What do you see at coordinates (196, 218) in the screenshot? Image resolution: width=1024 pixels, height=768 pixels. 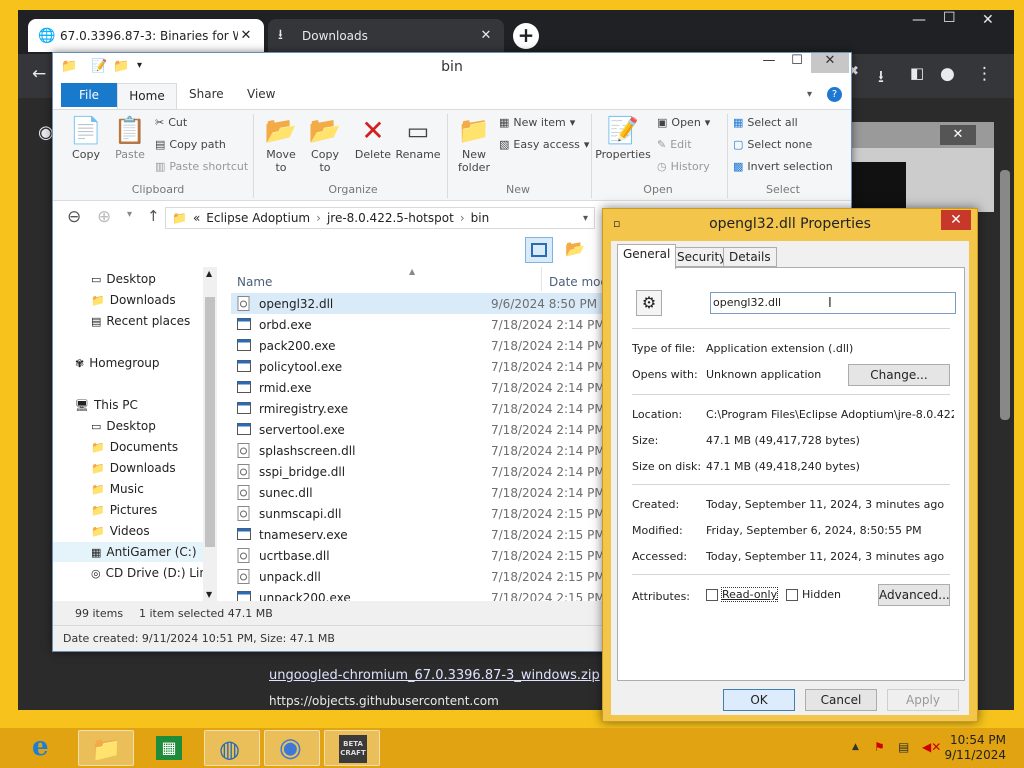 I see `breadcrumb-prefix: «` at bounding box center [196, 218].